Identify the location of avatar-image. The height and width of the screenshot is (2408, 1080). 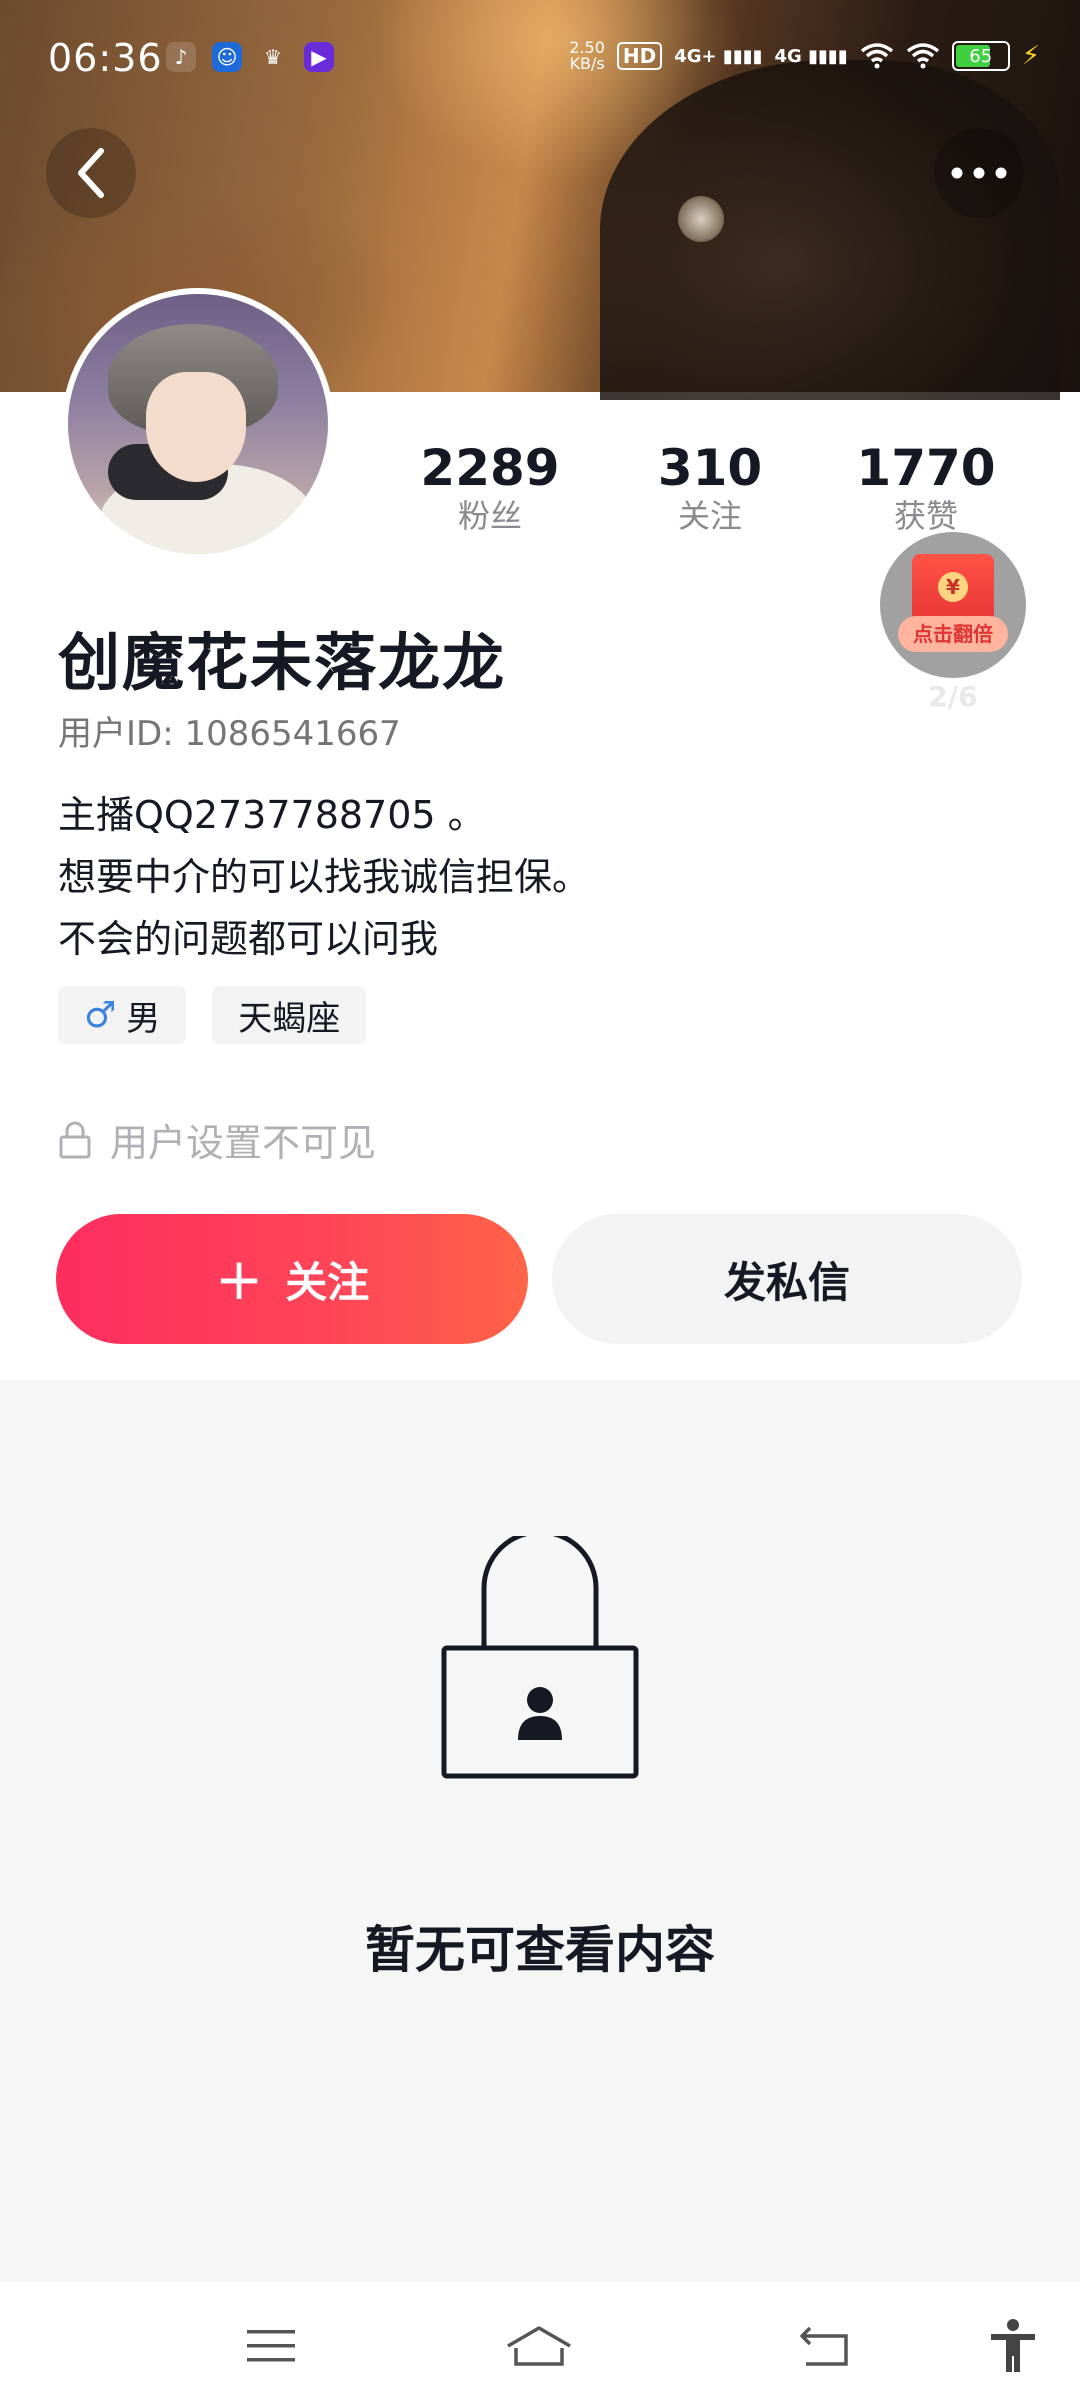
(198, 424).